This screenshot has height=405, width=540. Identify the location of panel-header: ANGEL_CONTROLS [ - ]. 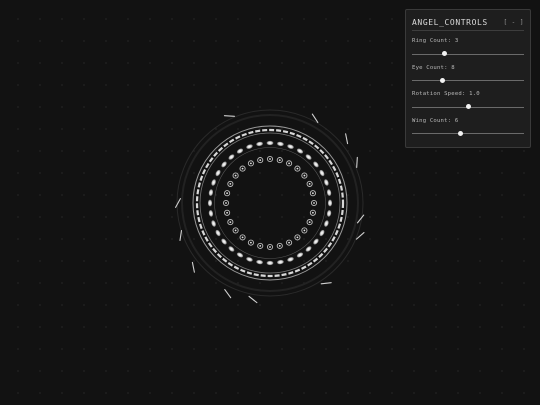
(468, 23).